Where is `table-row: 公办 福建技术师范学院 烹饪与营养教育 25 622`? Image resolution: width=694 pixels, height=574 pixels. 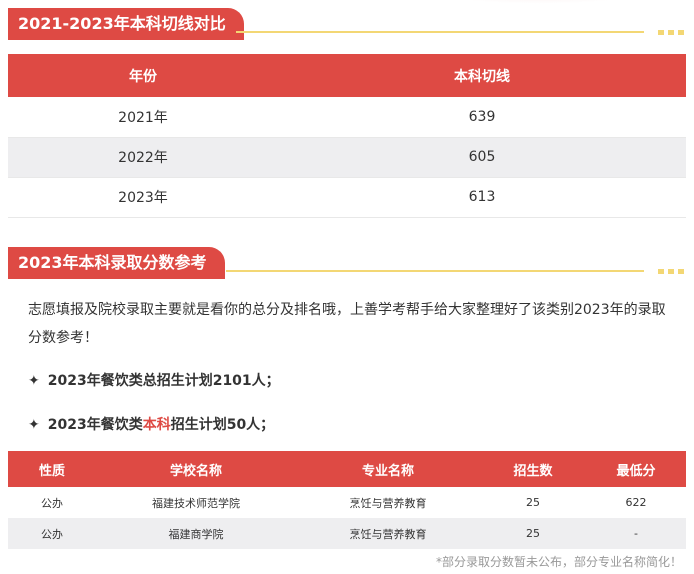
table-row: 公办 福建技术师范学院 烹饪与营养教育 25 622 is located at coordinates (347, 502).